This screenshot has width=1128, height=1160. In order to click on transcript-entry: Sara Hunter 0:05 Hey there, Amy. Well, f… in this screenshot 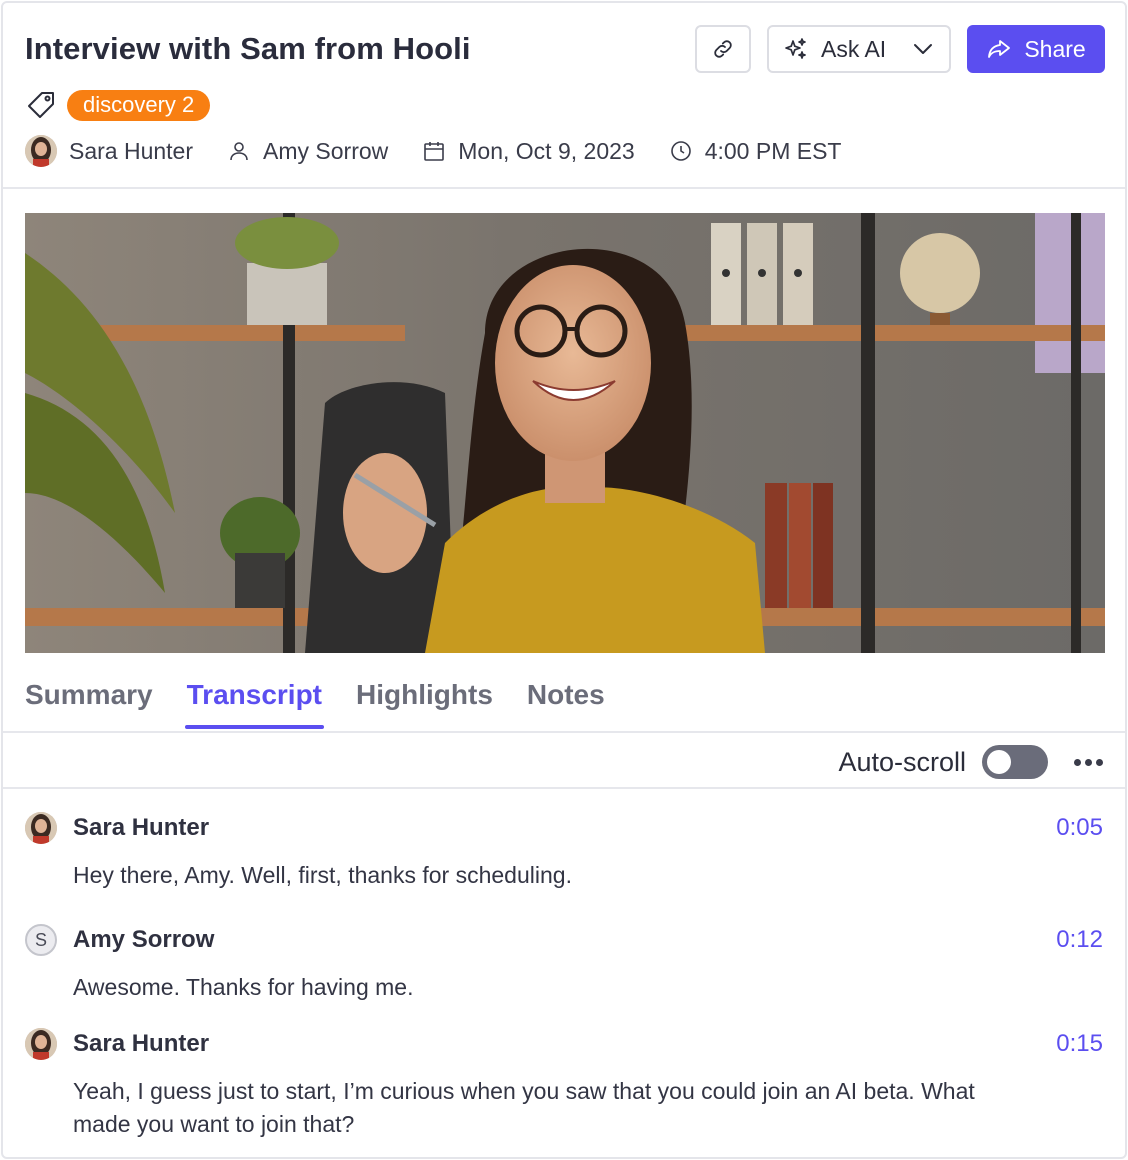, I will do `click(564, 851)`.